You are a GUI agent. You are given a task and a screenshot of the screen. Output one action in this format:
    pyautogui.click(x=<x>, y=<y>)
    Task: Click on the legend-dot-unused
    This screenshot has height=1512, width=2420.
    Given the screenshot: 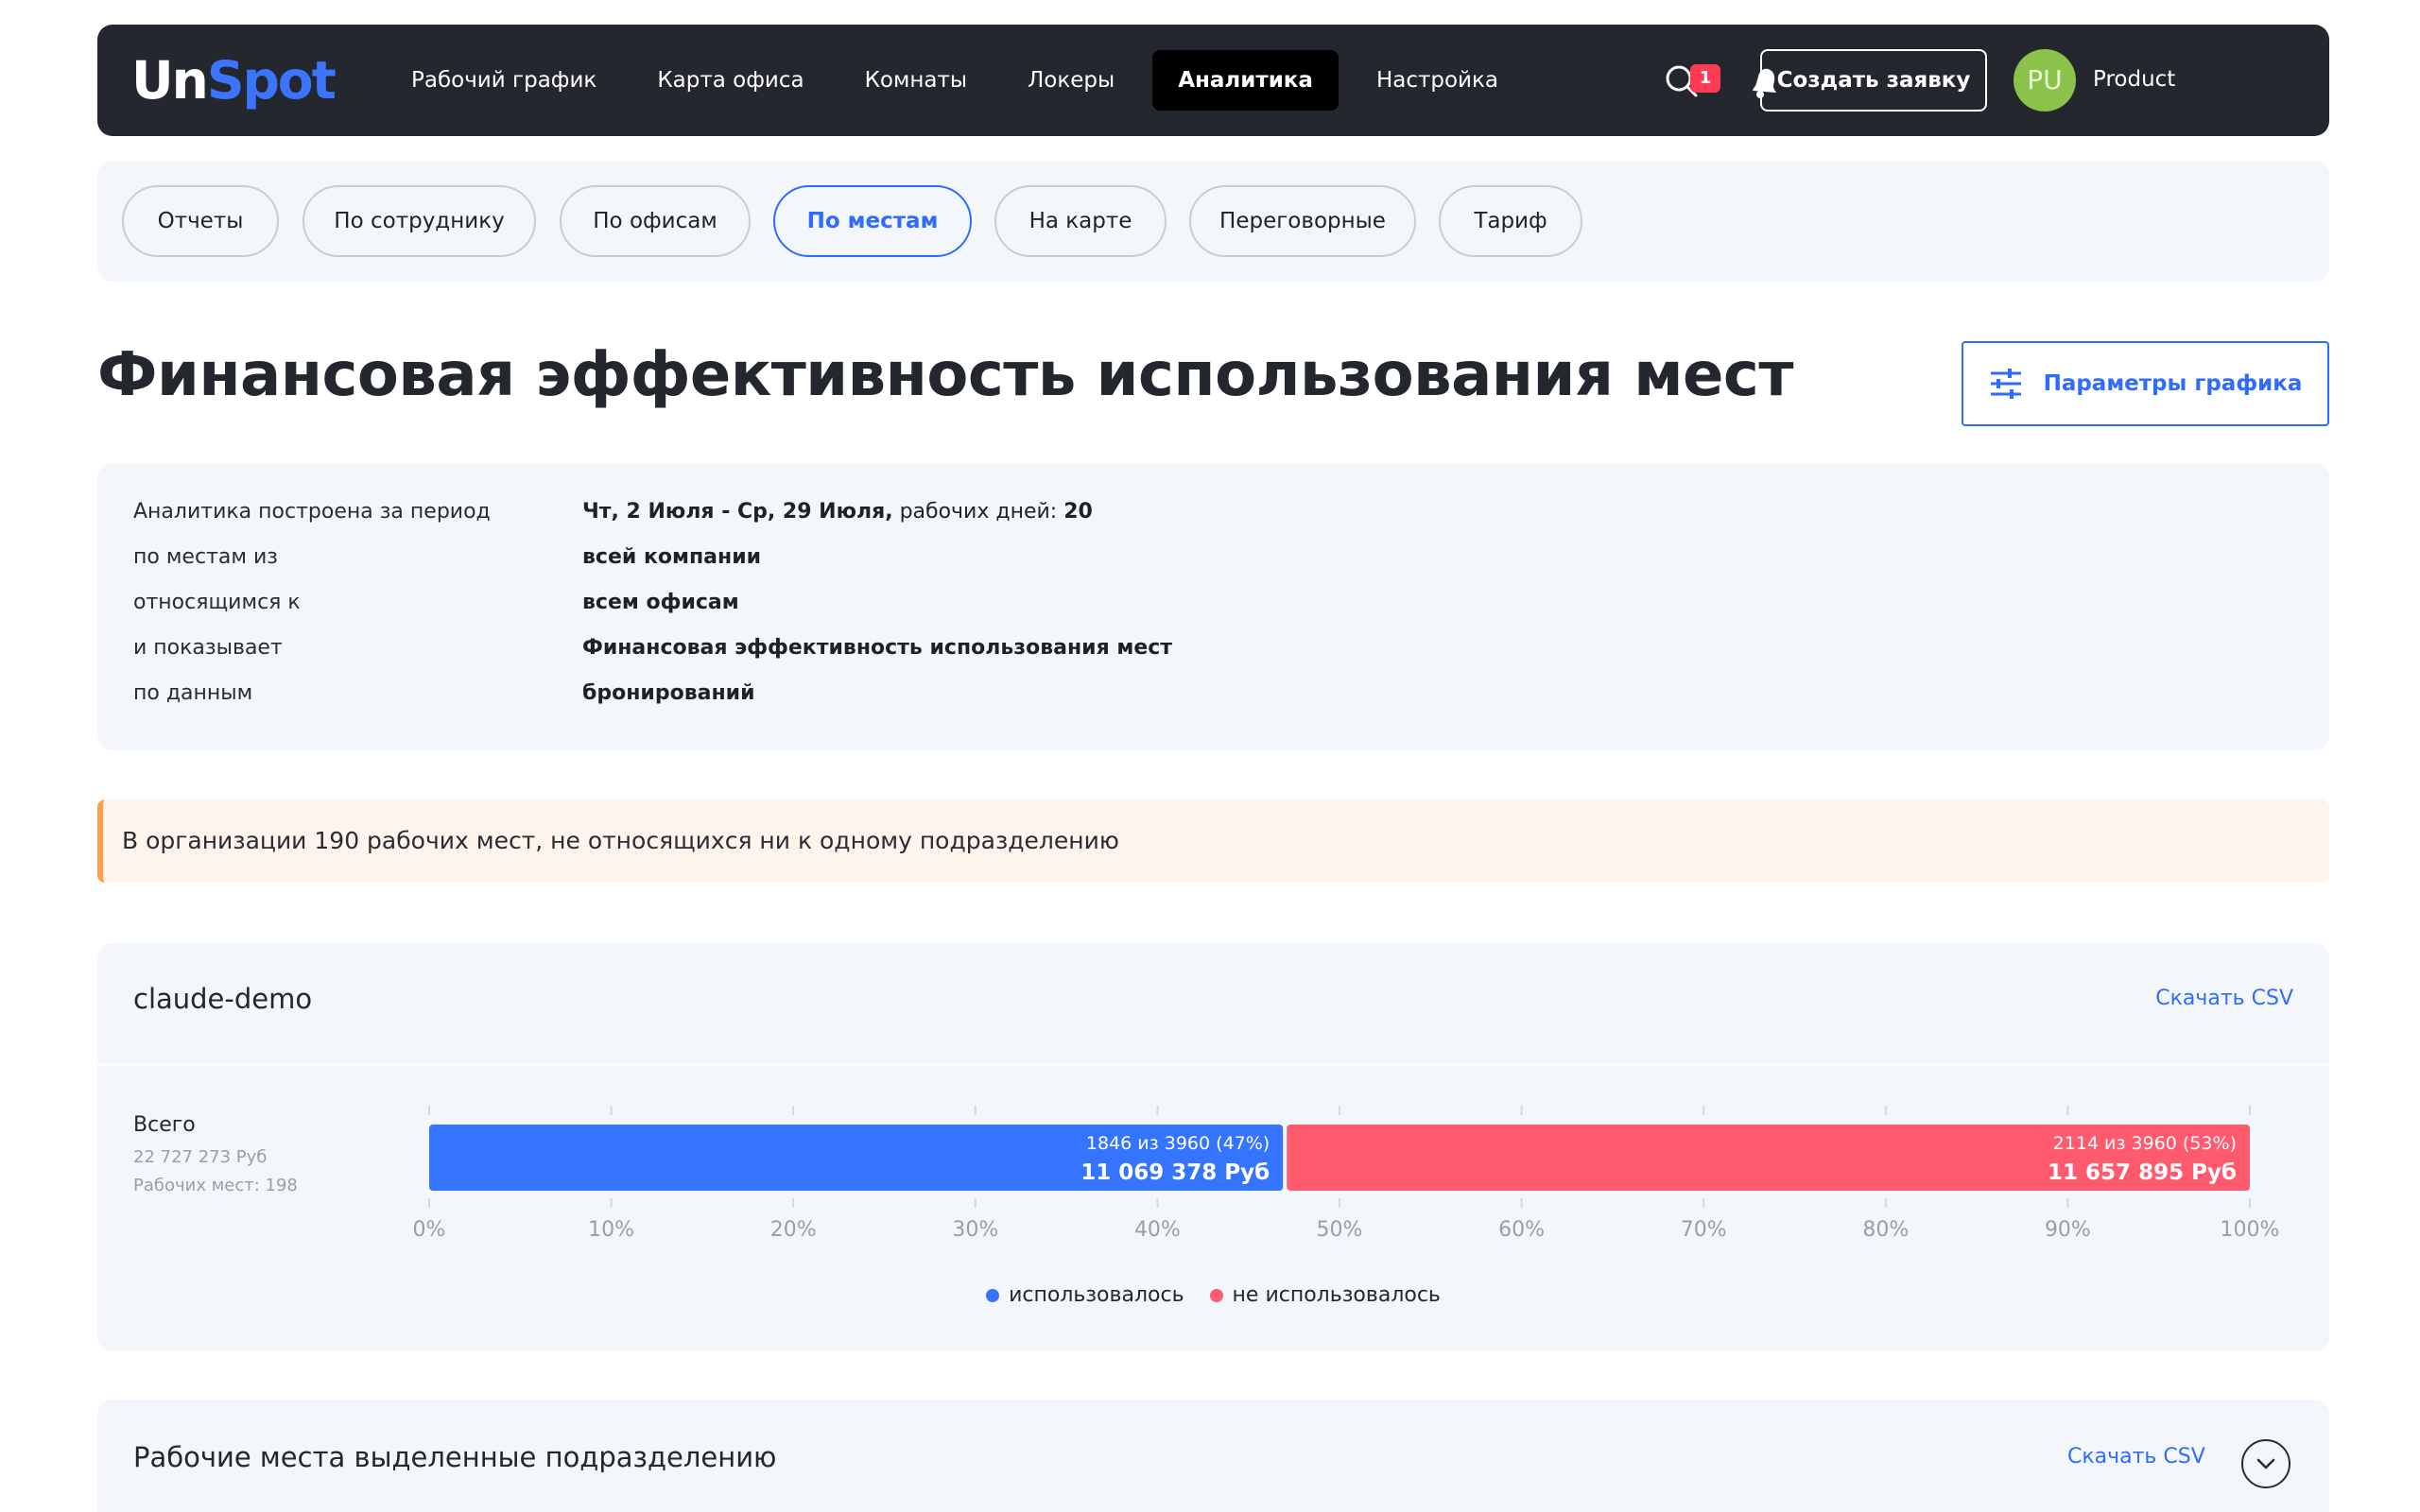 What is the action you would take?
    pyautogui.click(x=1216, y=1295)
    